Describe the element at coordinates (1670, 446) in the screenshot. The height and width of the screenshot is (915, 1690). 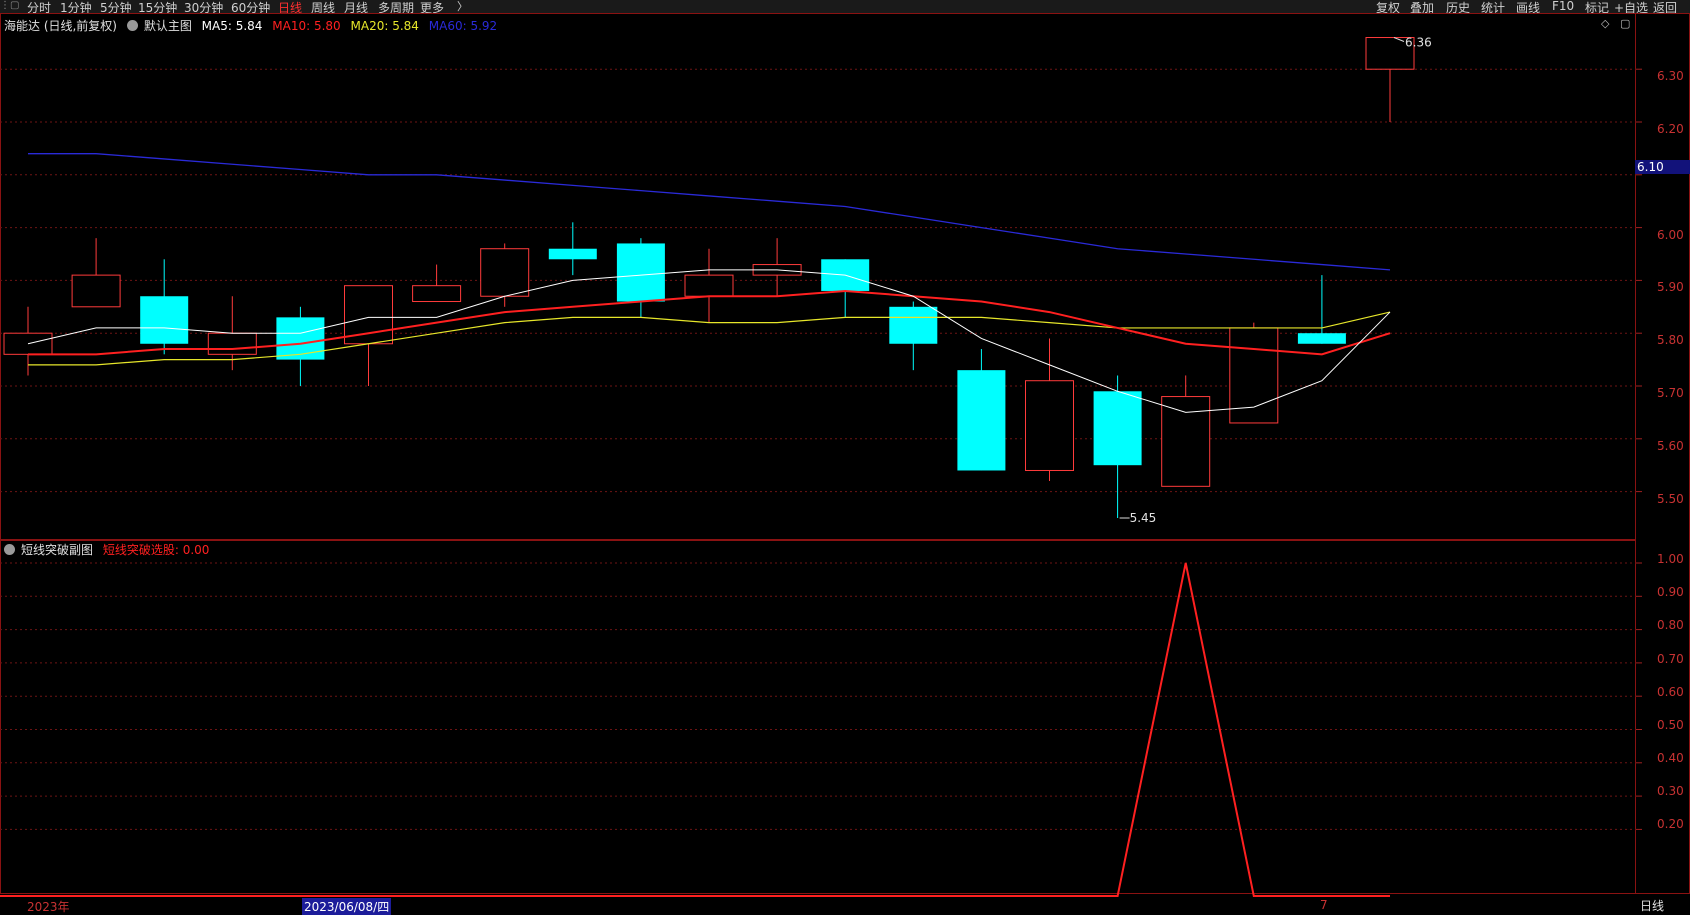
I see `price-tick-label: 5.60` at that location.